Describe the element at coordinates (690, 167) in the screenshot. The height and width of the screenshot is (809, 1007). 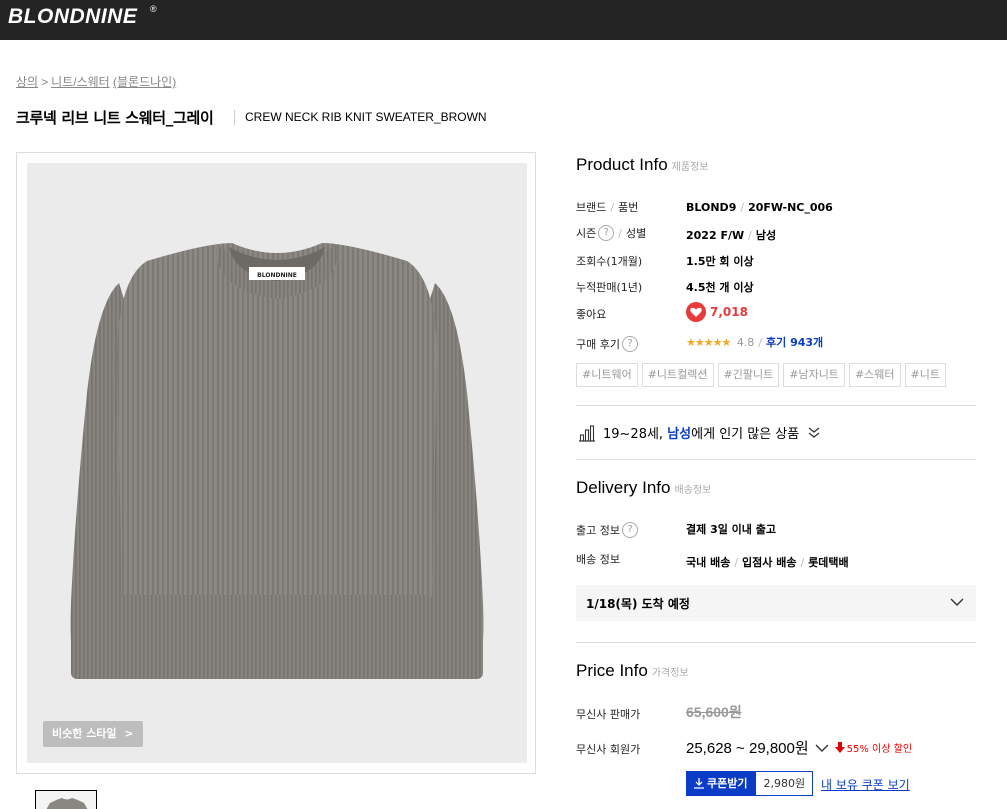
I see `product-info-subtitle: 제품정보` at that location.